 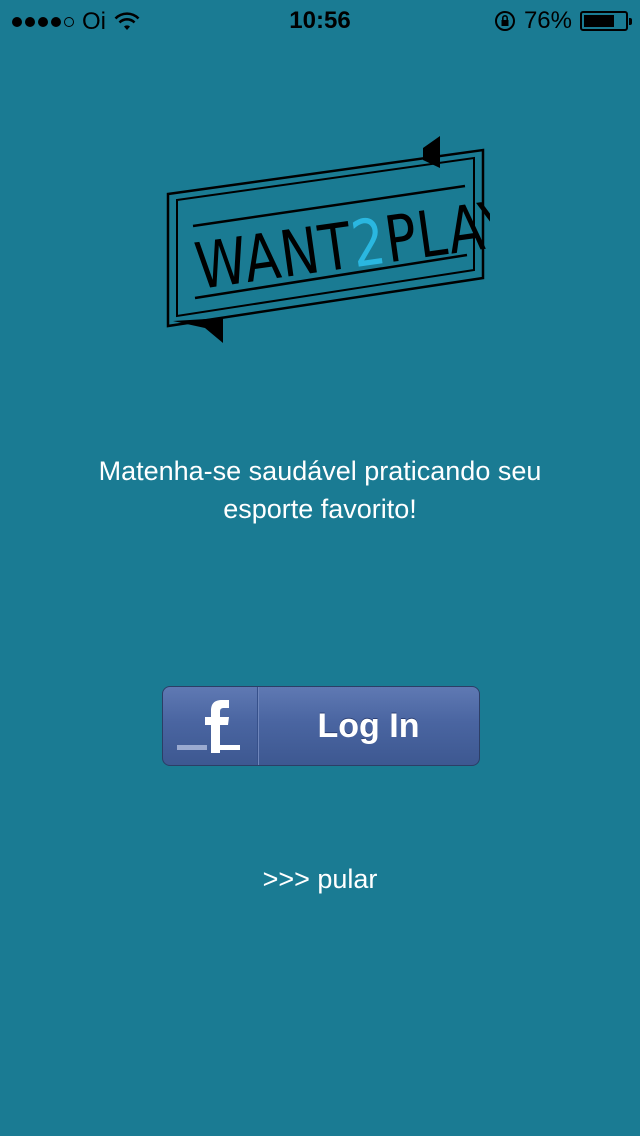 I want to click on tagline-line-2: esporte favorito!, so click(x=320, y=509).